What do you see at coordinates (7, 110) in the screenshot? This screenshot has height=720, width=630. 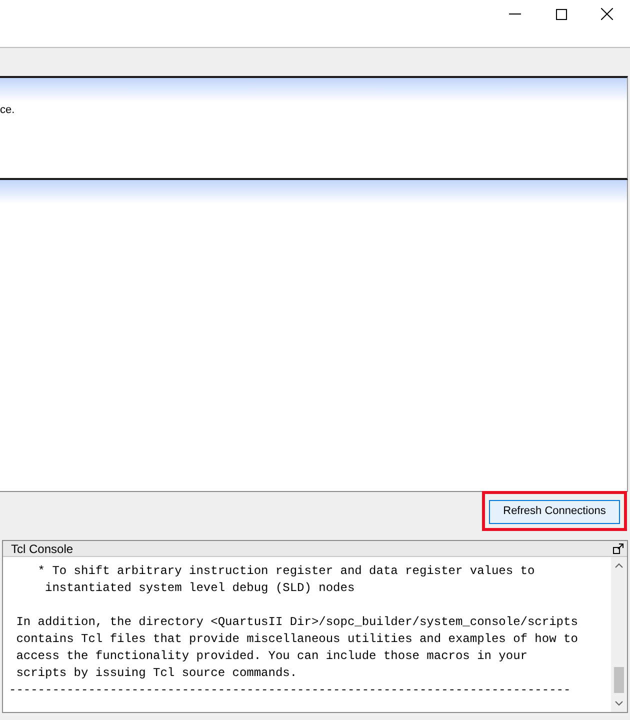 I see `info-text: ce.` at bounding box center [7, 110].